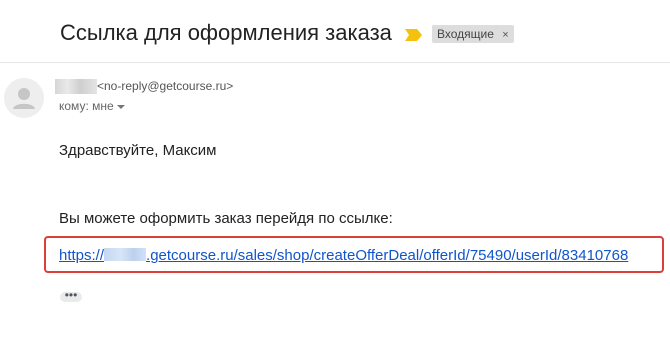 Image resolution: width=670 pixels, height=351 pixels. I want to click on recipient-text: кому: мне, so click(86, 106).